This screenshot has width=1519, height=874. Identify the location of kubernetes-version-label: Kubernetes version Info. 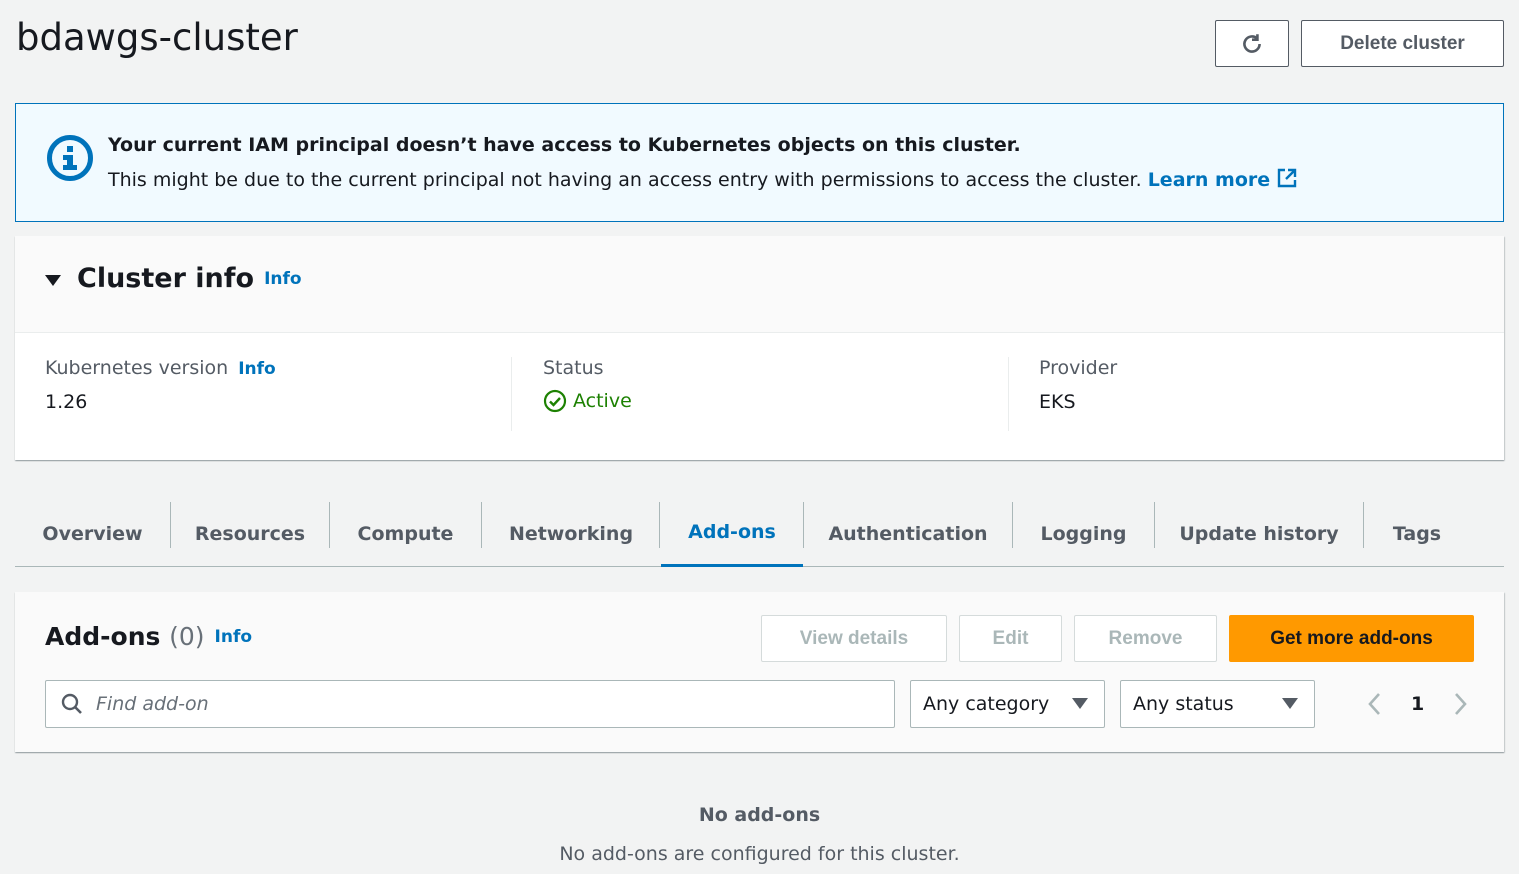
(278, 368).